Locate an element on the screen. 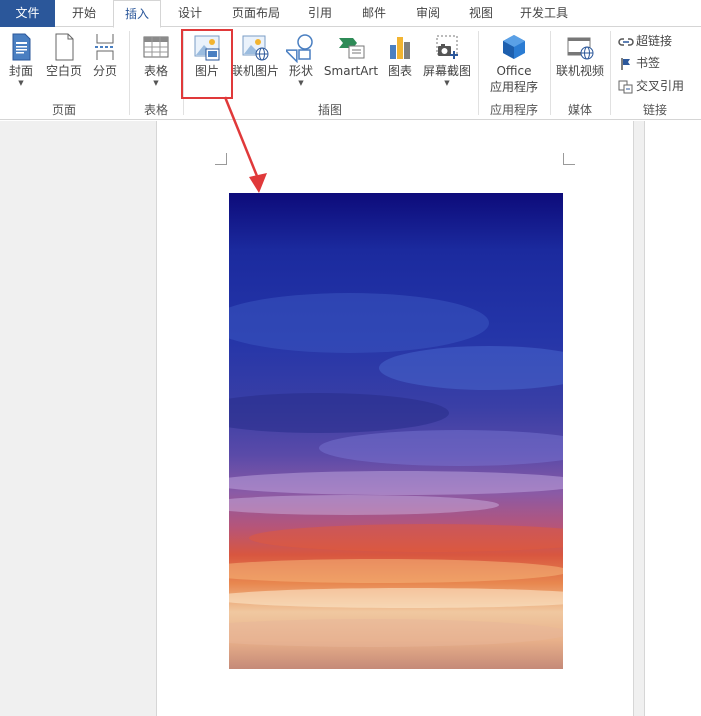 The width and height of the screenshot is (701, 716). shapes-icon is located at coordinates (299, 48).